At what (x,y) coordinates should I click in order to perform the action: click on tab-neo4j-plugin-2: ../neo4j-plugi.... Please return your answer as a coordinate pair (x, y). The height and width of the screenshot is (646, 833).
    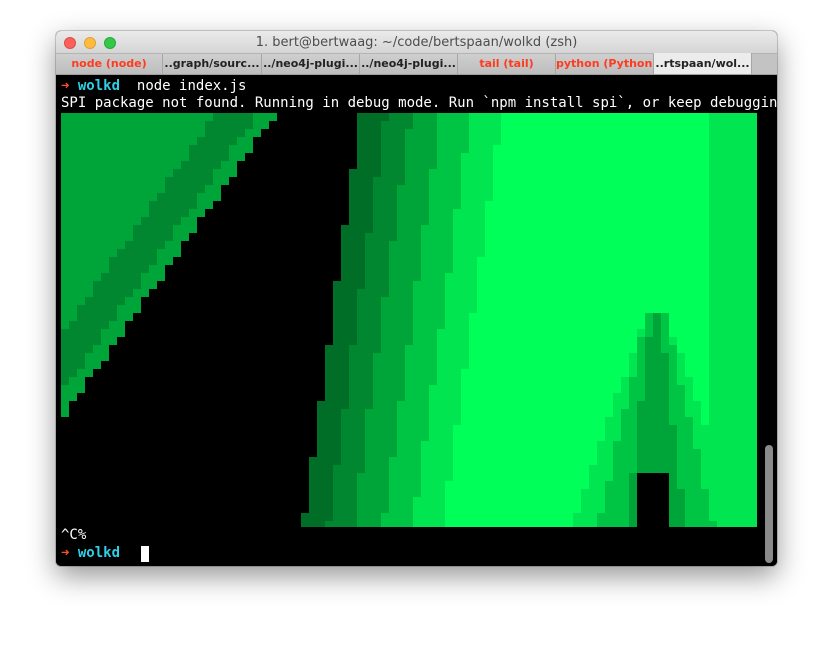
    Looking at the image, I should click on (409, 64).